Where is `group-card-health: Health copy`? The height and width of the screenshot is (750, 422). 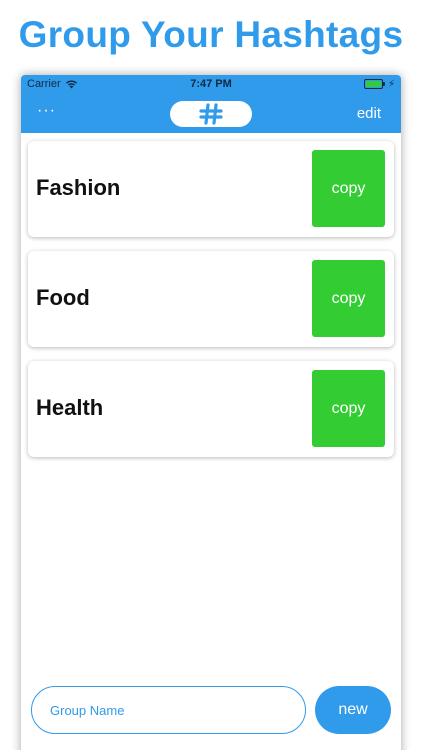
group-card-health: Health copy is located at coordinates (211, 409).